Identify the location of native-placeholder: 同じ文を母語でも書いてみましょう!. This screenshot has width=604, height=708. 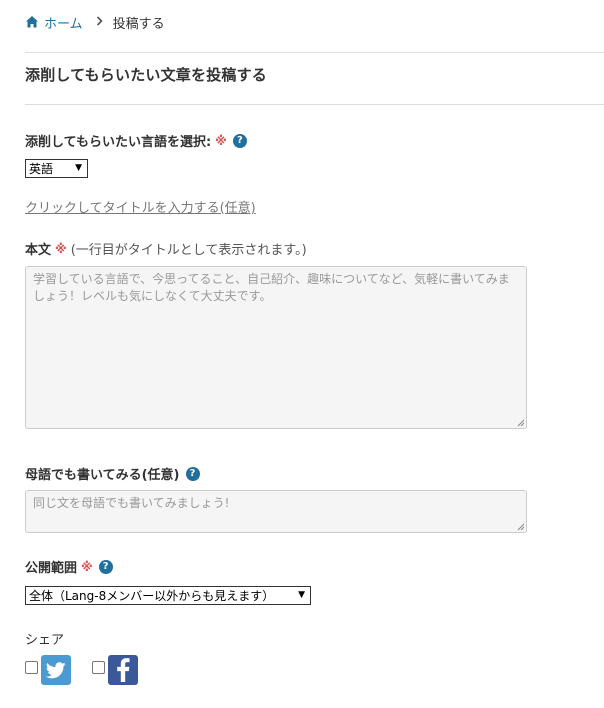
(131, 503).